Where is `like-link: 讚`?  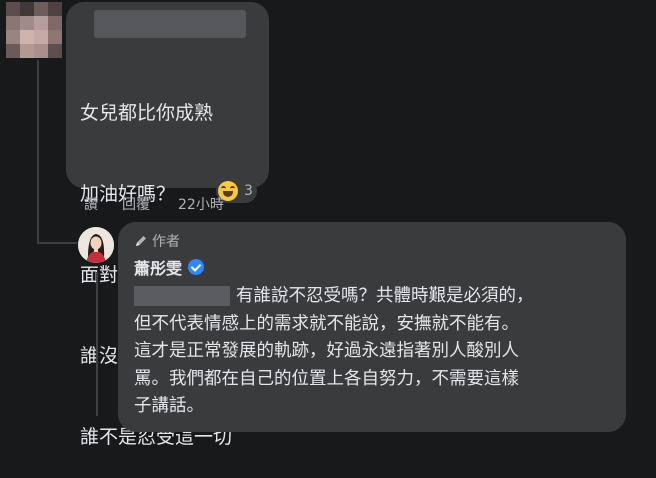 like-link: 讚 is located at coordinates (103, 204).